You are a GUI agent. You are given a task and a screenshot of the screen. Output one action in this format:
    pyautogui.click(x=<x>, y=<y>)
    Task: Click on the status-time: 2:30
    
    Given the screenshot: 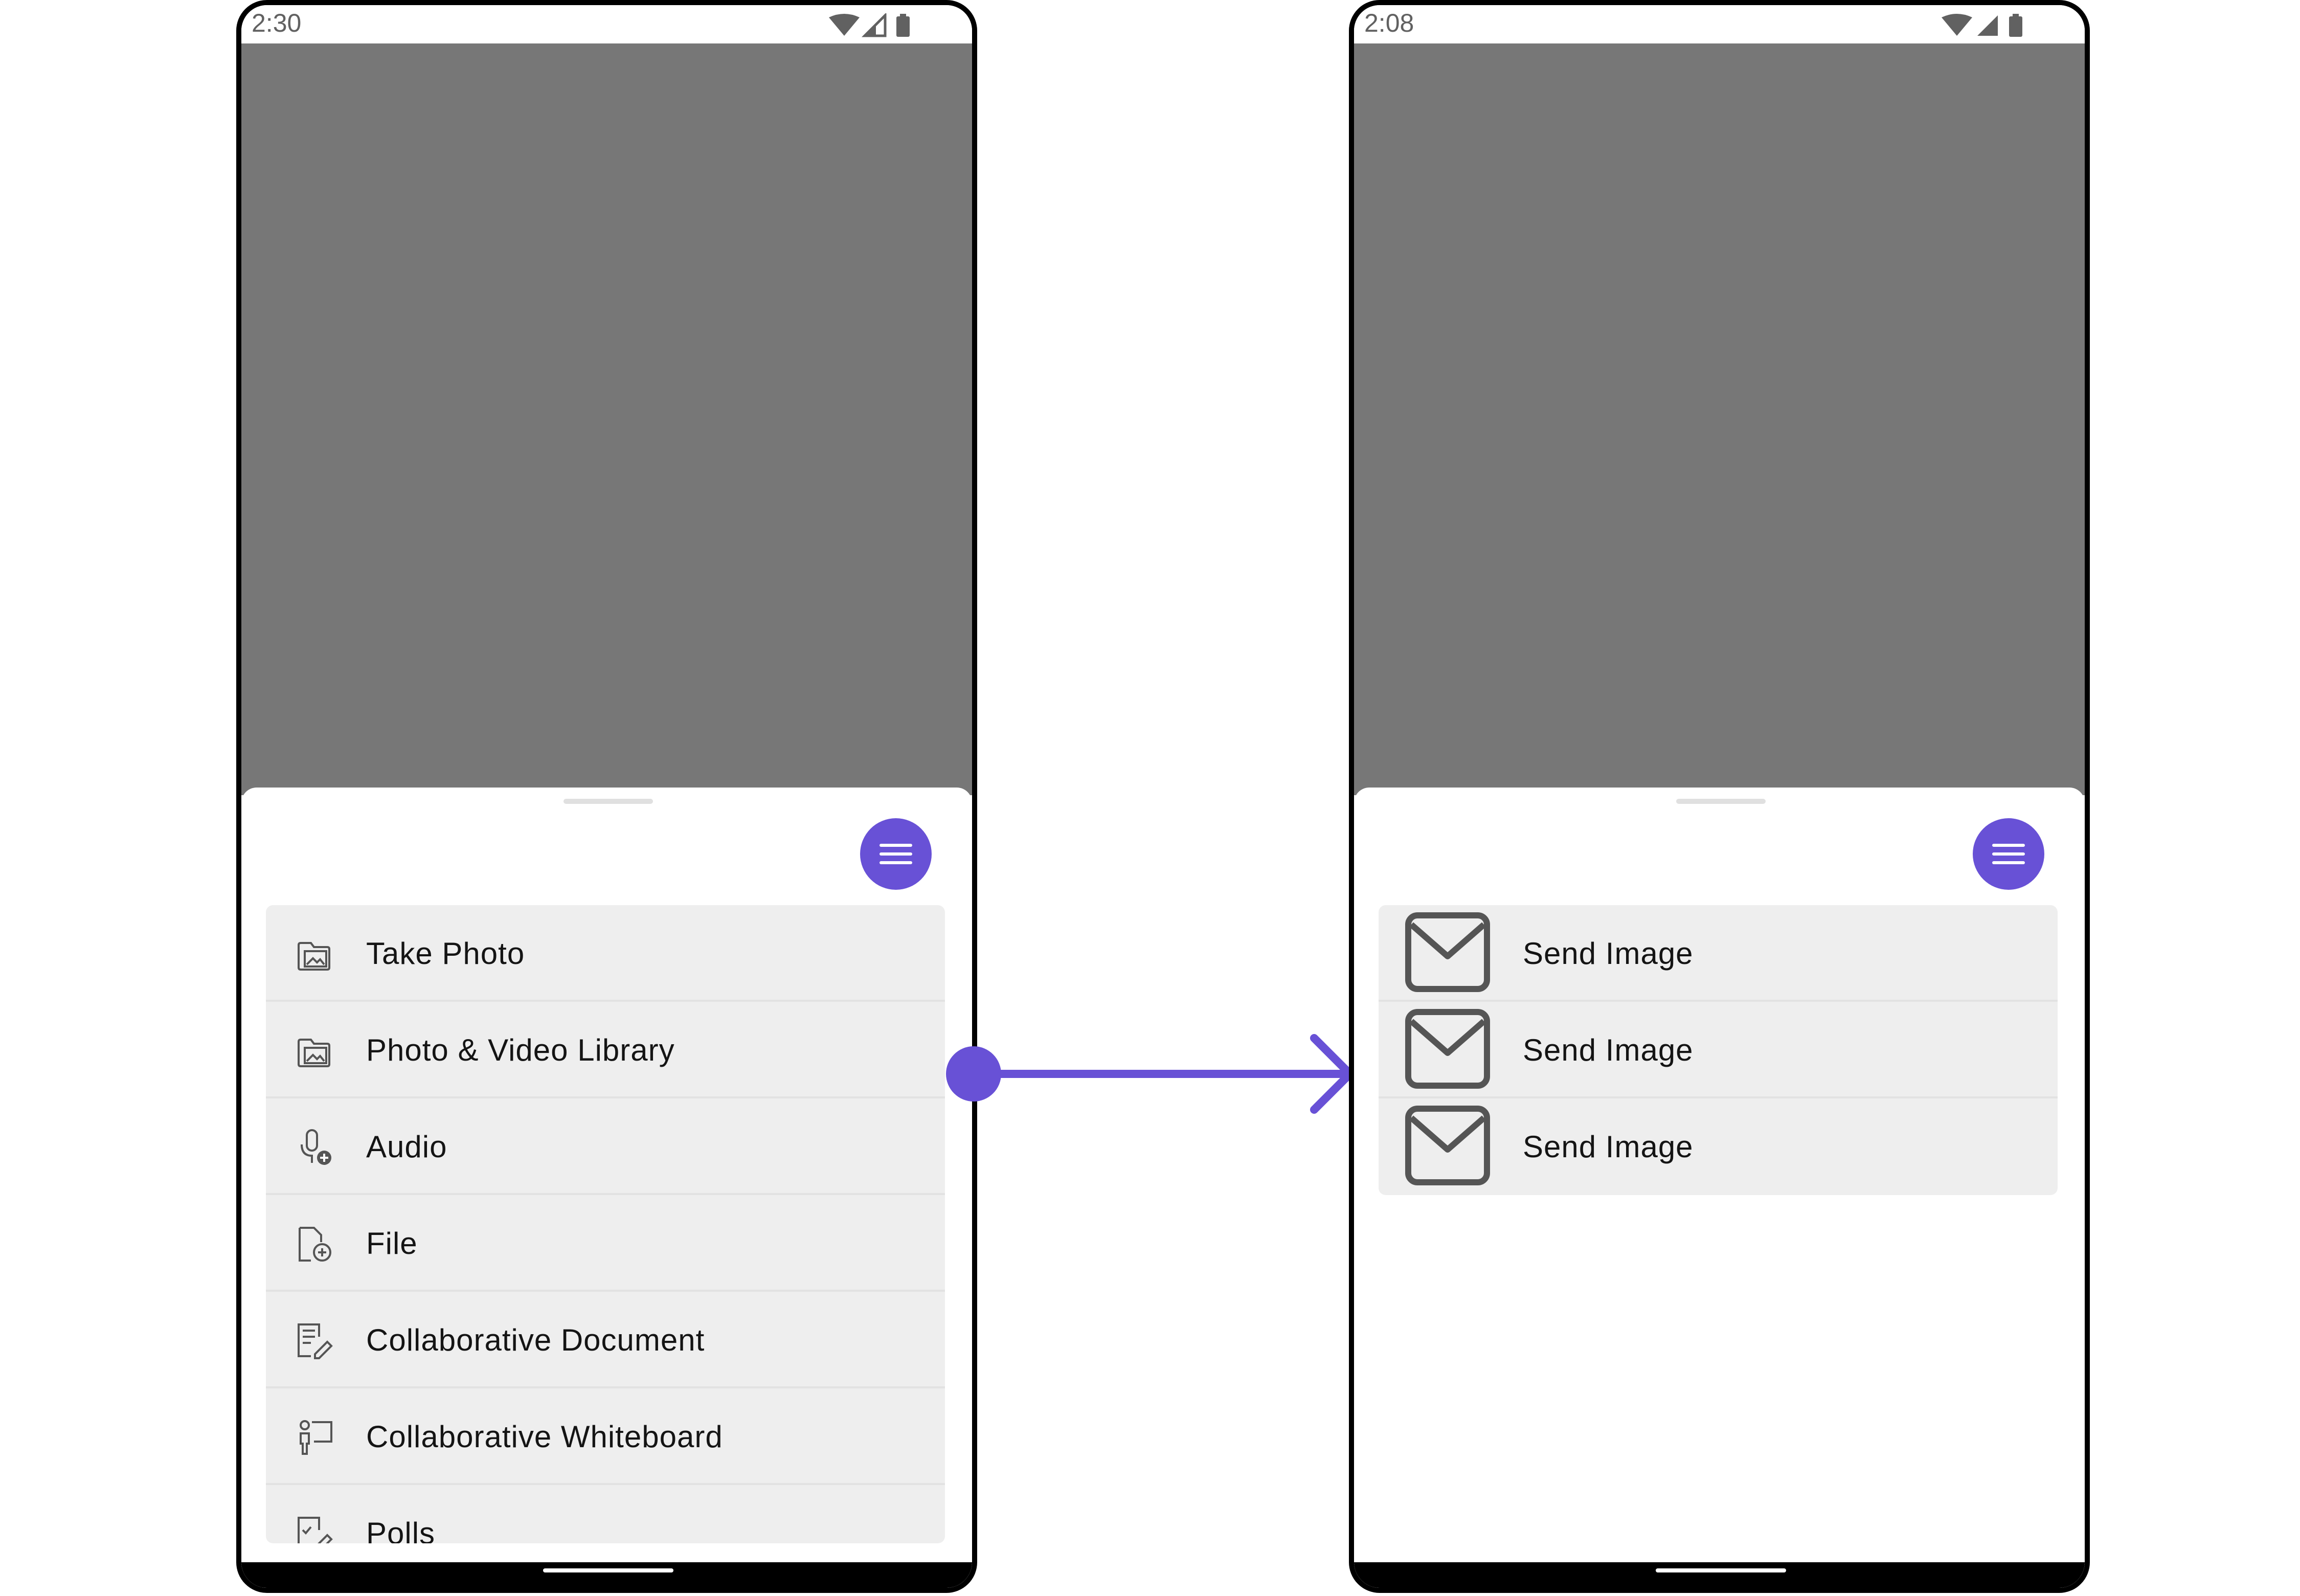 What is the action you would take?
    pyautogui.click(x=277, y=23)
    